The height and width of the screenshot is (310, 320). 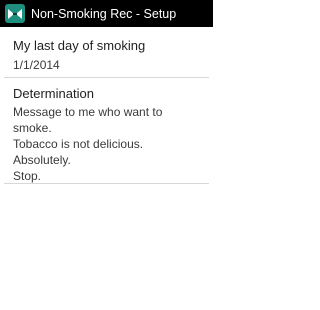 I want to click on no-smoking-app-icon-graphic, so click(x=15, y=13).